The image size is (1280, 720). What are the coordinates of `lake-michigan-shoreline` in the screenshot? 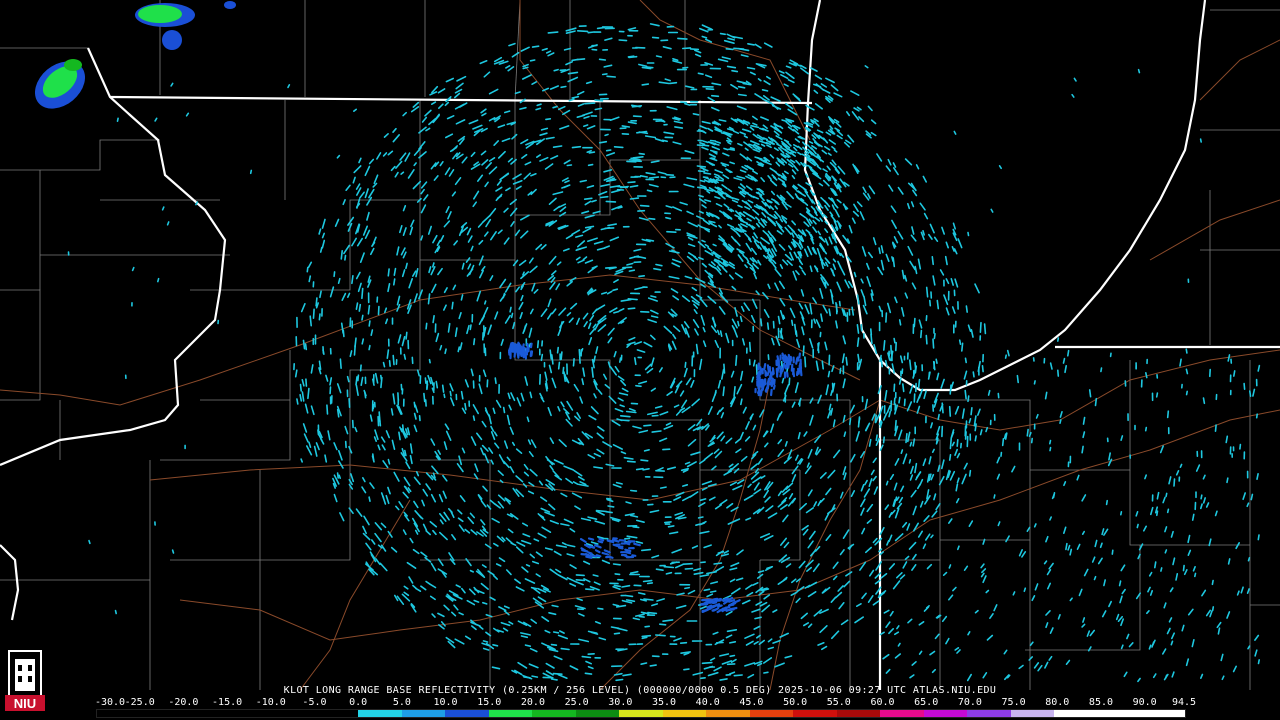 It's located at (1043, 196).